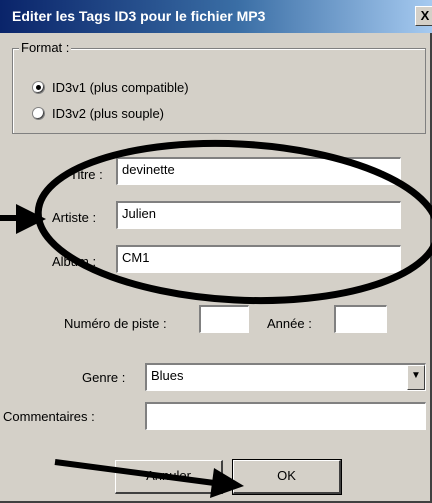  Describe the element at coordinates (287, 477) in the screenshot. I see `ok-button: OK` at that location.